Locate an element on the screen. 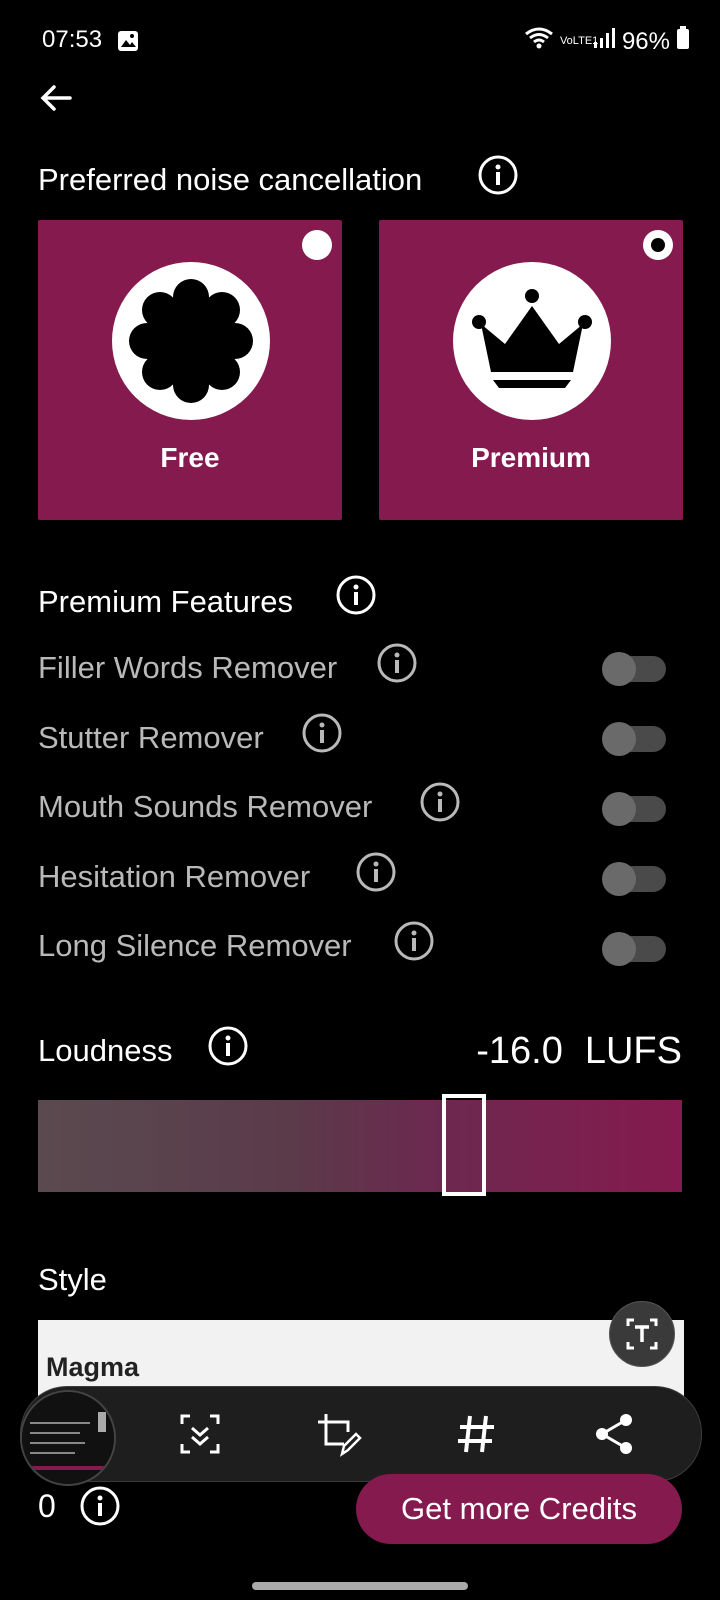 The width and height of the screenshot is (720, 1600). style-option-label: Magma is located at coordinates (93, 1367).